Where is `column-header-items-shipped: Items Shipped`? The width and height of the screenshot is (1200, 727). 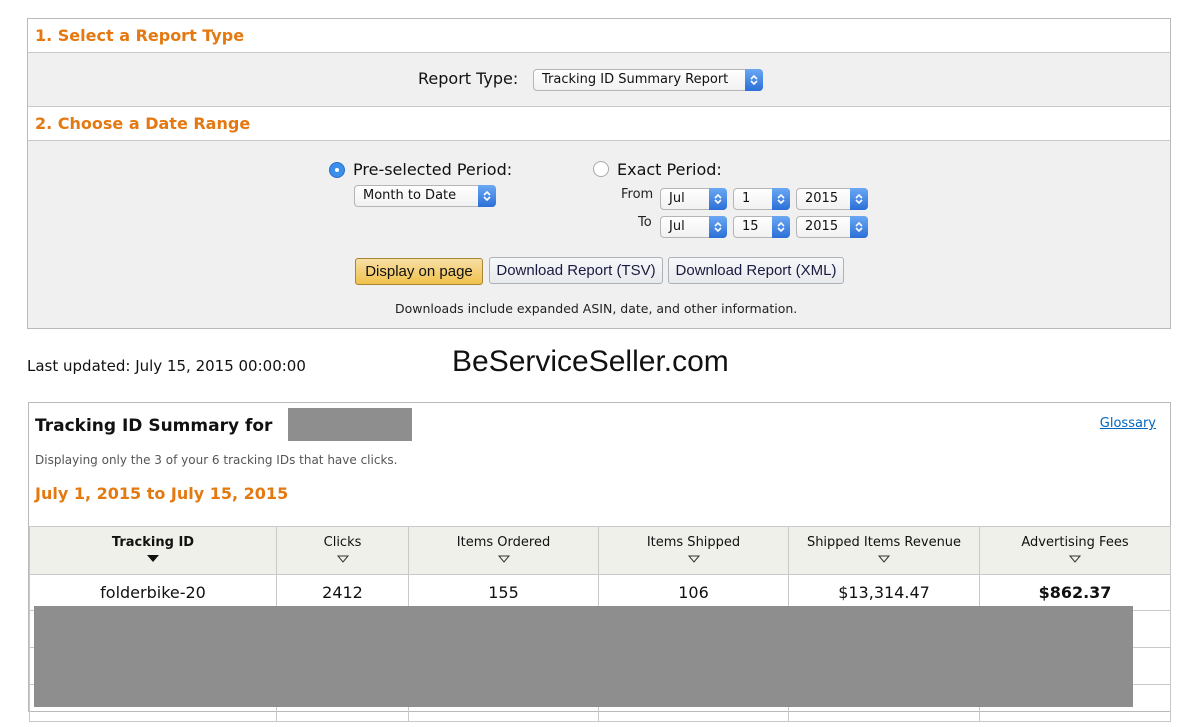
column-header-items-shipped: Items Shipped is located at coordinates (693, 550).